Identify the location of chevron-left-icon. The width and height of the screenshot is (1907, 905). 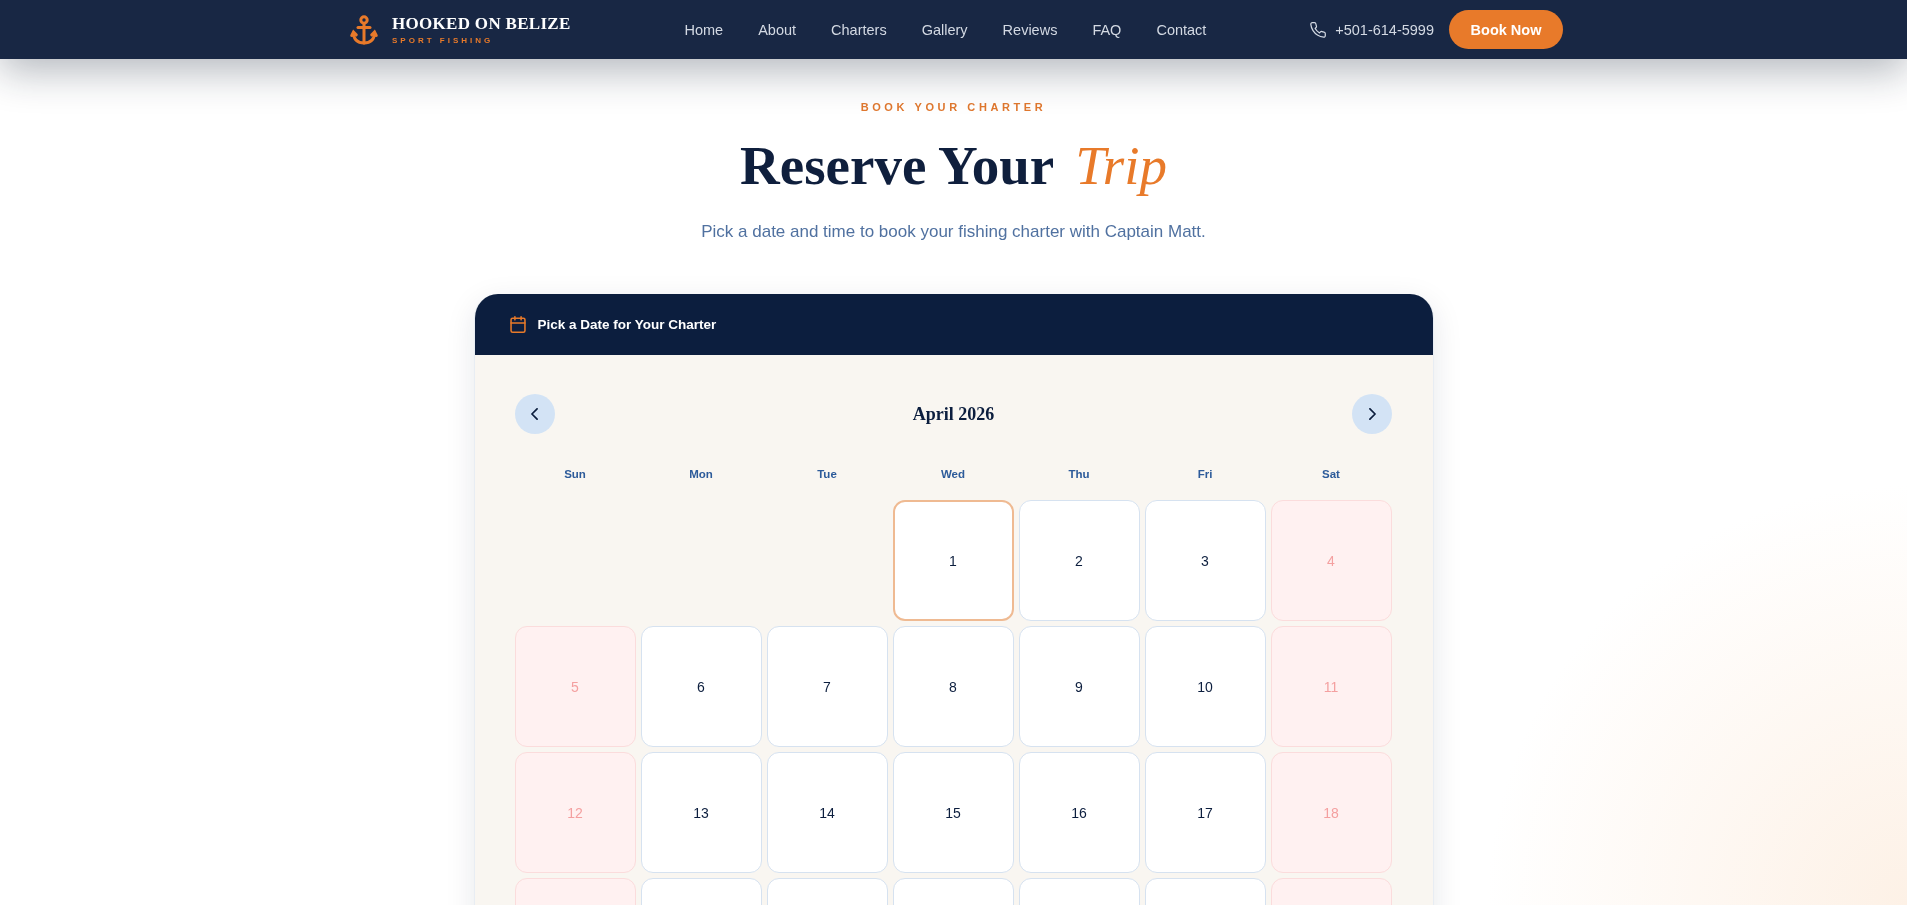
(534, 414).